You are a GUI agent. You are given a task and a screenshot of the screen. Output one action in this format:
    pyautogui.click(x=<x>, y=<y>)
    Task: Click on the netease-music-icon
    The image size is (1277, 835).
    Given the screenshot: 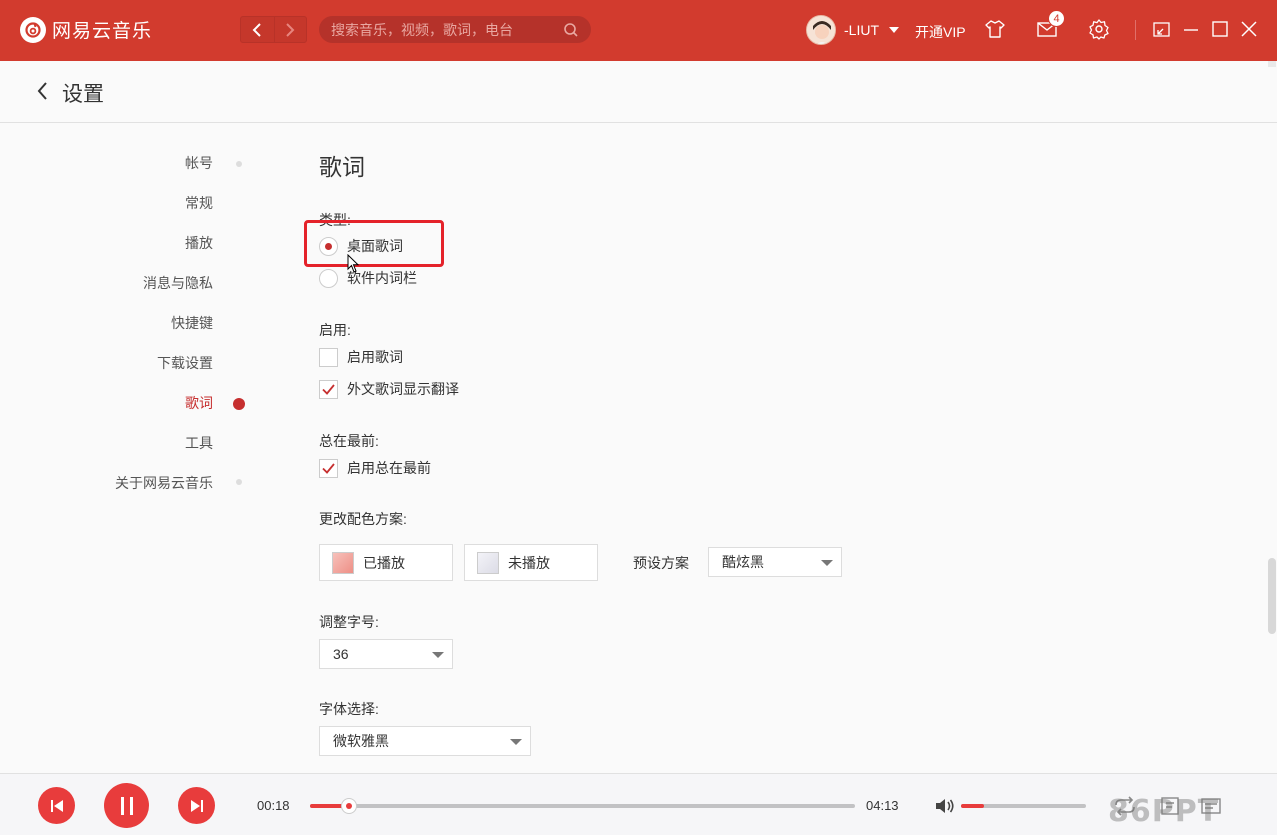 What is the action you would take?
    pyautogui.click(x=33, y=29)
    